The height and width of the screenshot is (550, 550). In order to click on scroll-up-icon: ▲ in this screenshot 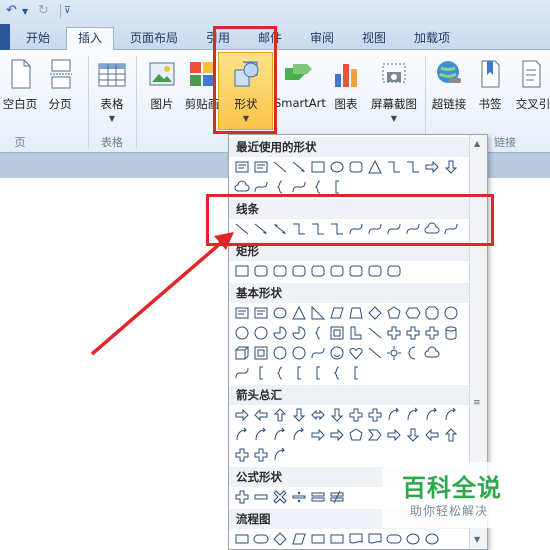, I will do `click(477, 143)`.